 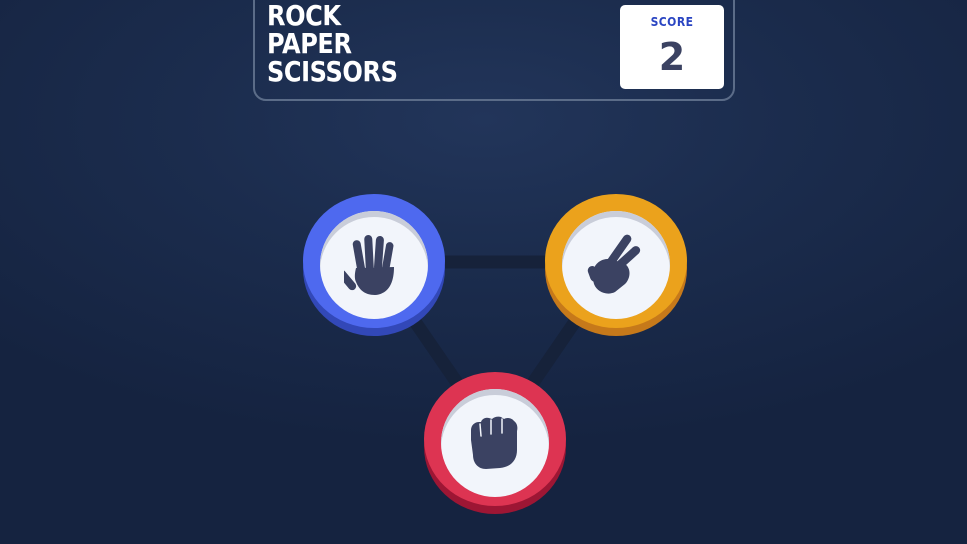 I want to click on rock-choice-button, so click(x=495, y=443).